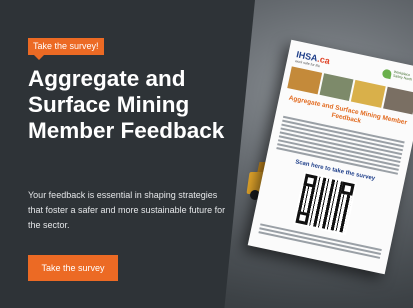 The height and width of the screenshot is (308, 413). I want to click on take-survey-button: Take the survey, so click(73, 268).